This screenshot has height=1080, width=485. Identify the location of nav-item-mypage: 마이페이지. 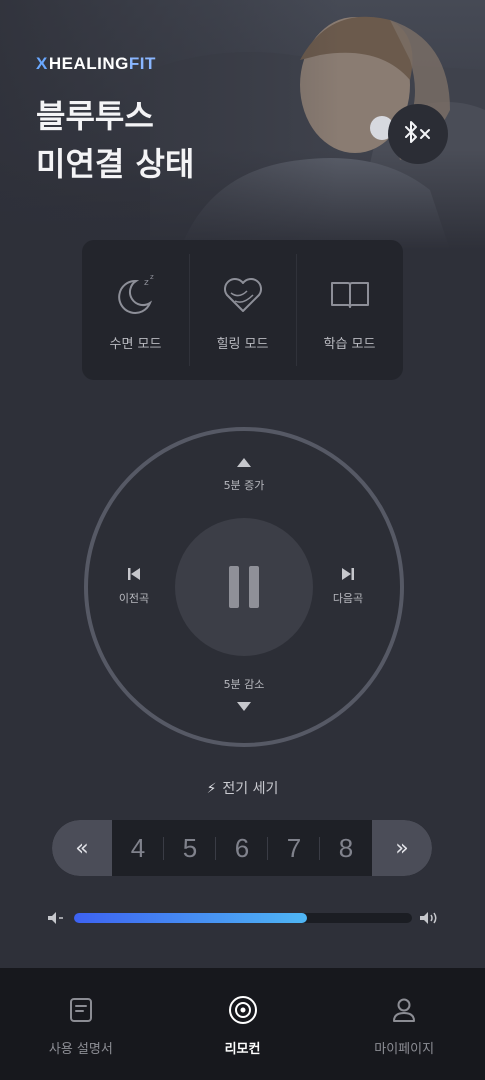
(404, 1024).